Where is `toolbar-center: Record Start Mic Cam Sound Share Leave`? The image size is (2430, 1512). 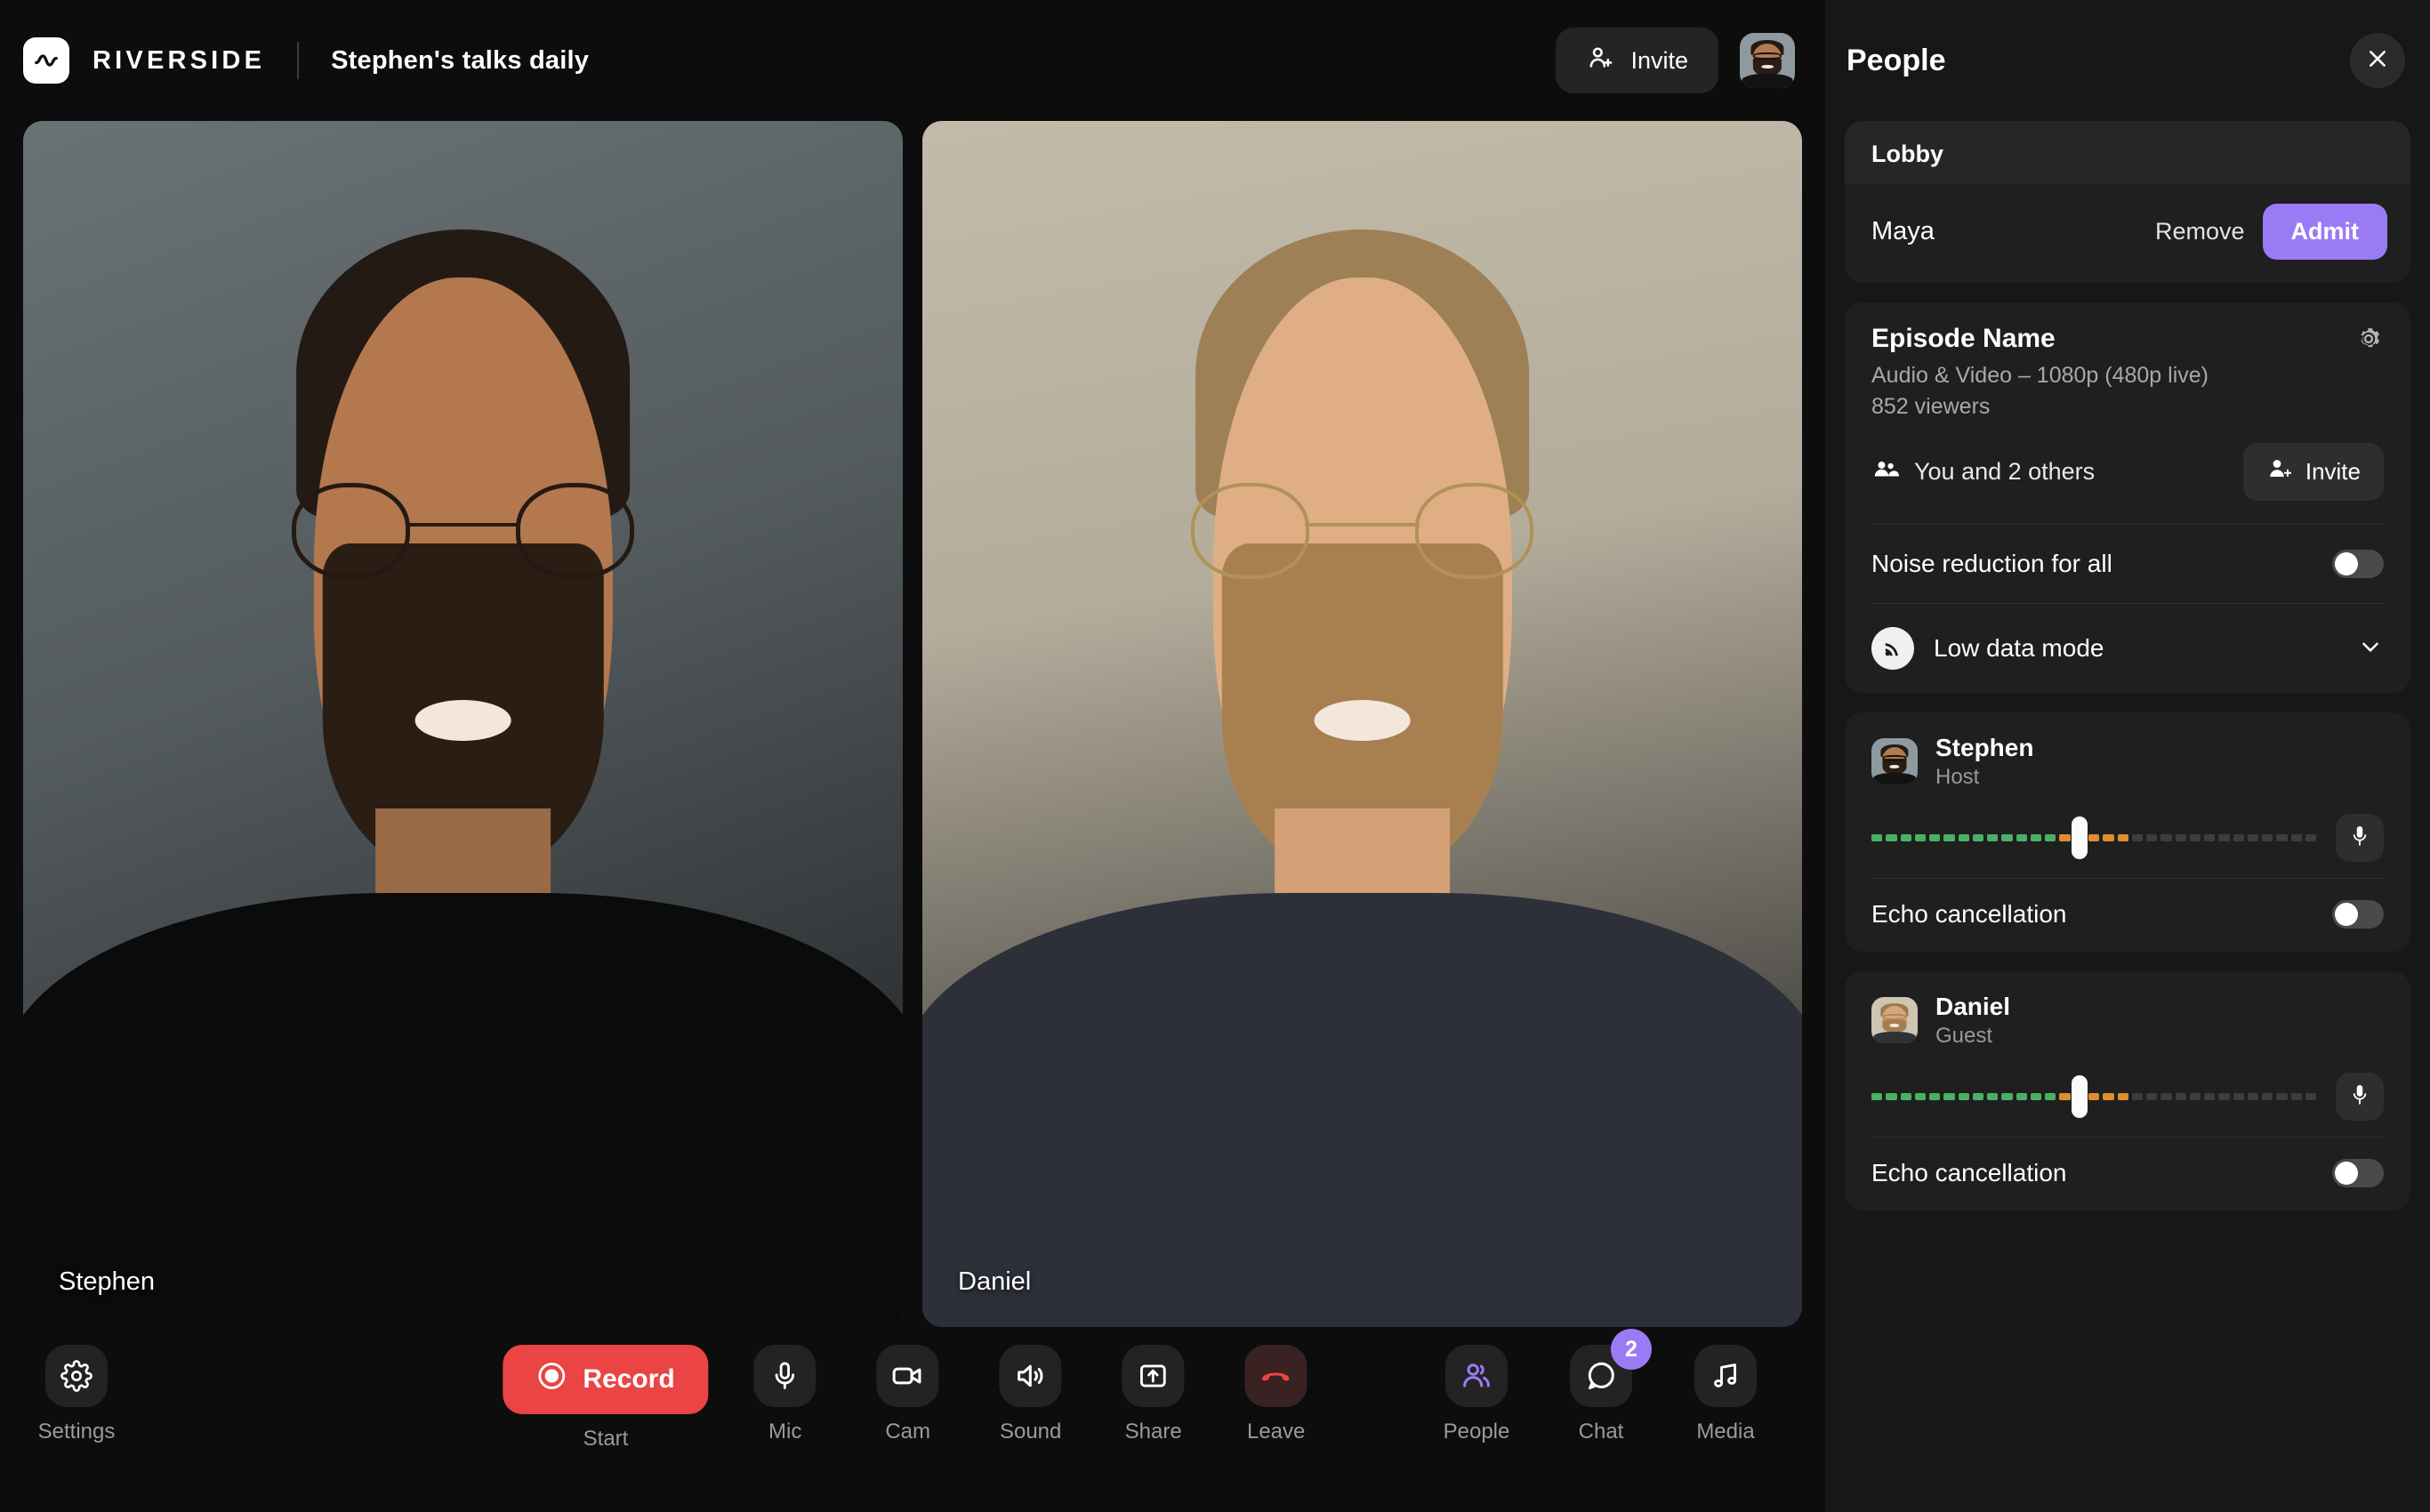
toolbar-center: Record Start Mic Cam Sound Share Leave is located at coordinates (912, 1398).